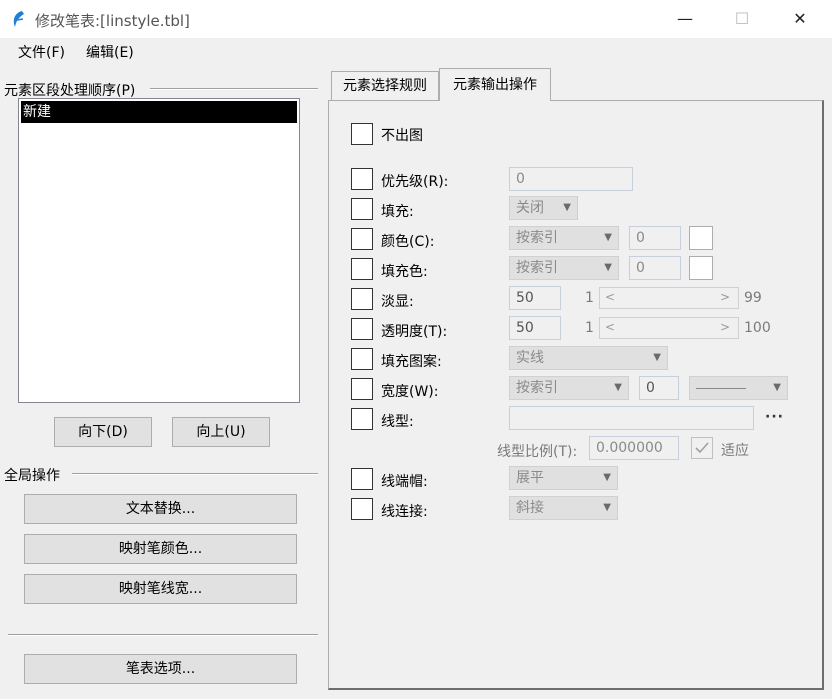 This screenshot has width=832, height=699. What do you see at coordinates (112, 21) in the screenshot?
I see `window-title: 修改笔表:[linstyle.tbl]` at bounding box center [112, 21].